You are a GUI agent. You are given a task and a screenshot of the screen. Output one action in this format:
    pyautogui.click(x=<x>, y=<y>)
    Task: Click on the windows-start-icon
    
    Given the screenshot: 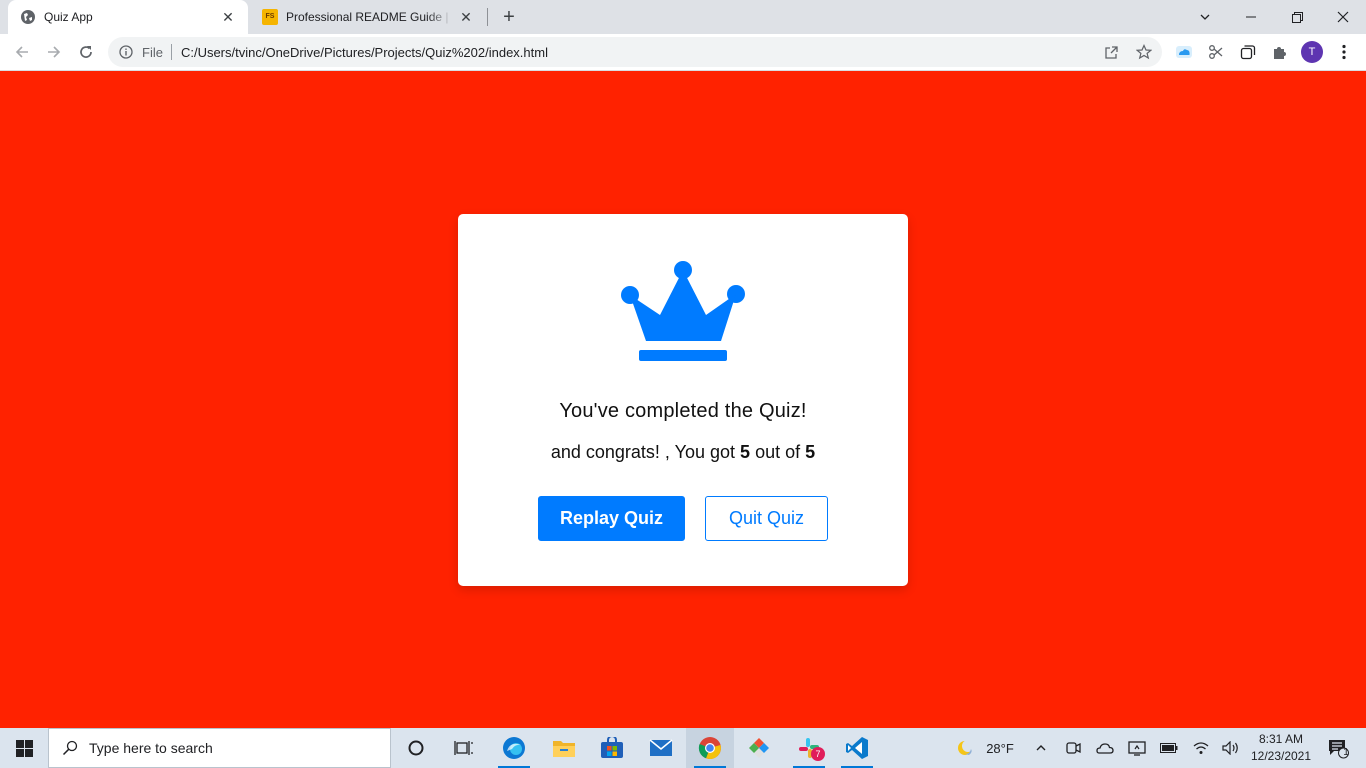 What is the action you would take?
    pyautogui.click(x=24, y=748)
    